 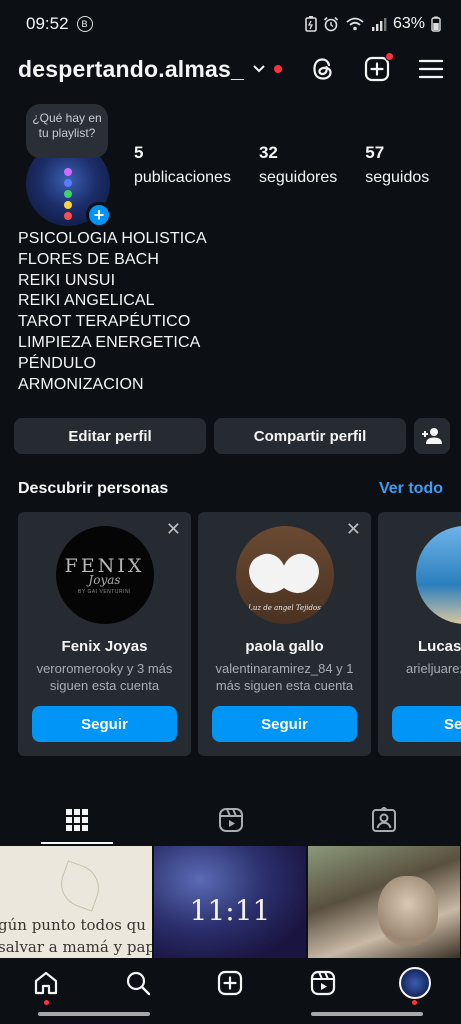 I want to click on profile-header: despertando.almas_, so click(x=230, y=69).